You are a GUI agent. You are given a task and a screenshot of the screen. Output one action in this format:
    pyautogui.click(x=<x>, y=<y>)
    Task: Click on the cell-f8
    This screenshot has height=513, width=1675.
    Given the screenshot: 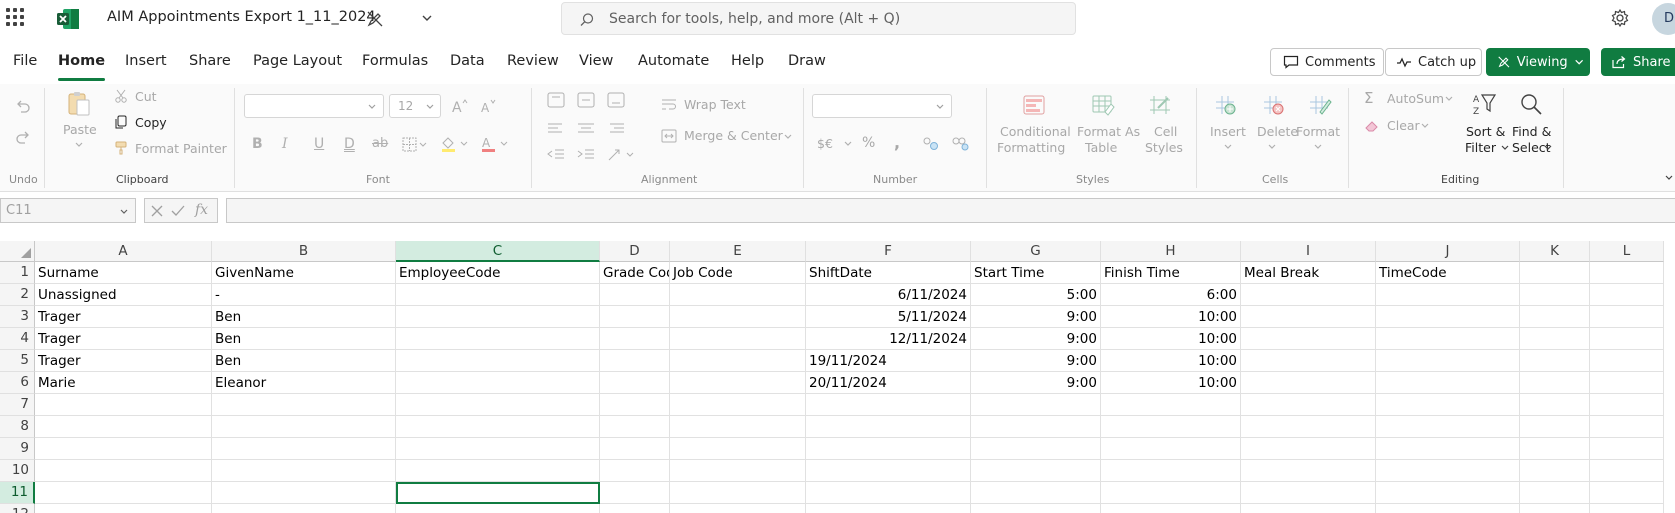 What is the action you would take?
    pyautogui.click(x=888, y=427)
    